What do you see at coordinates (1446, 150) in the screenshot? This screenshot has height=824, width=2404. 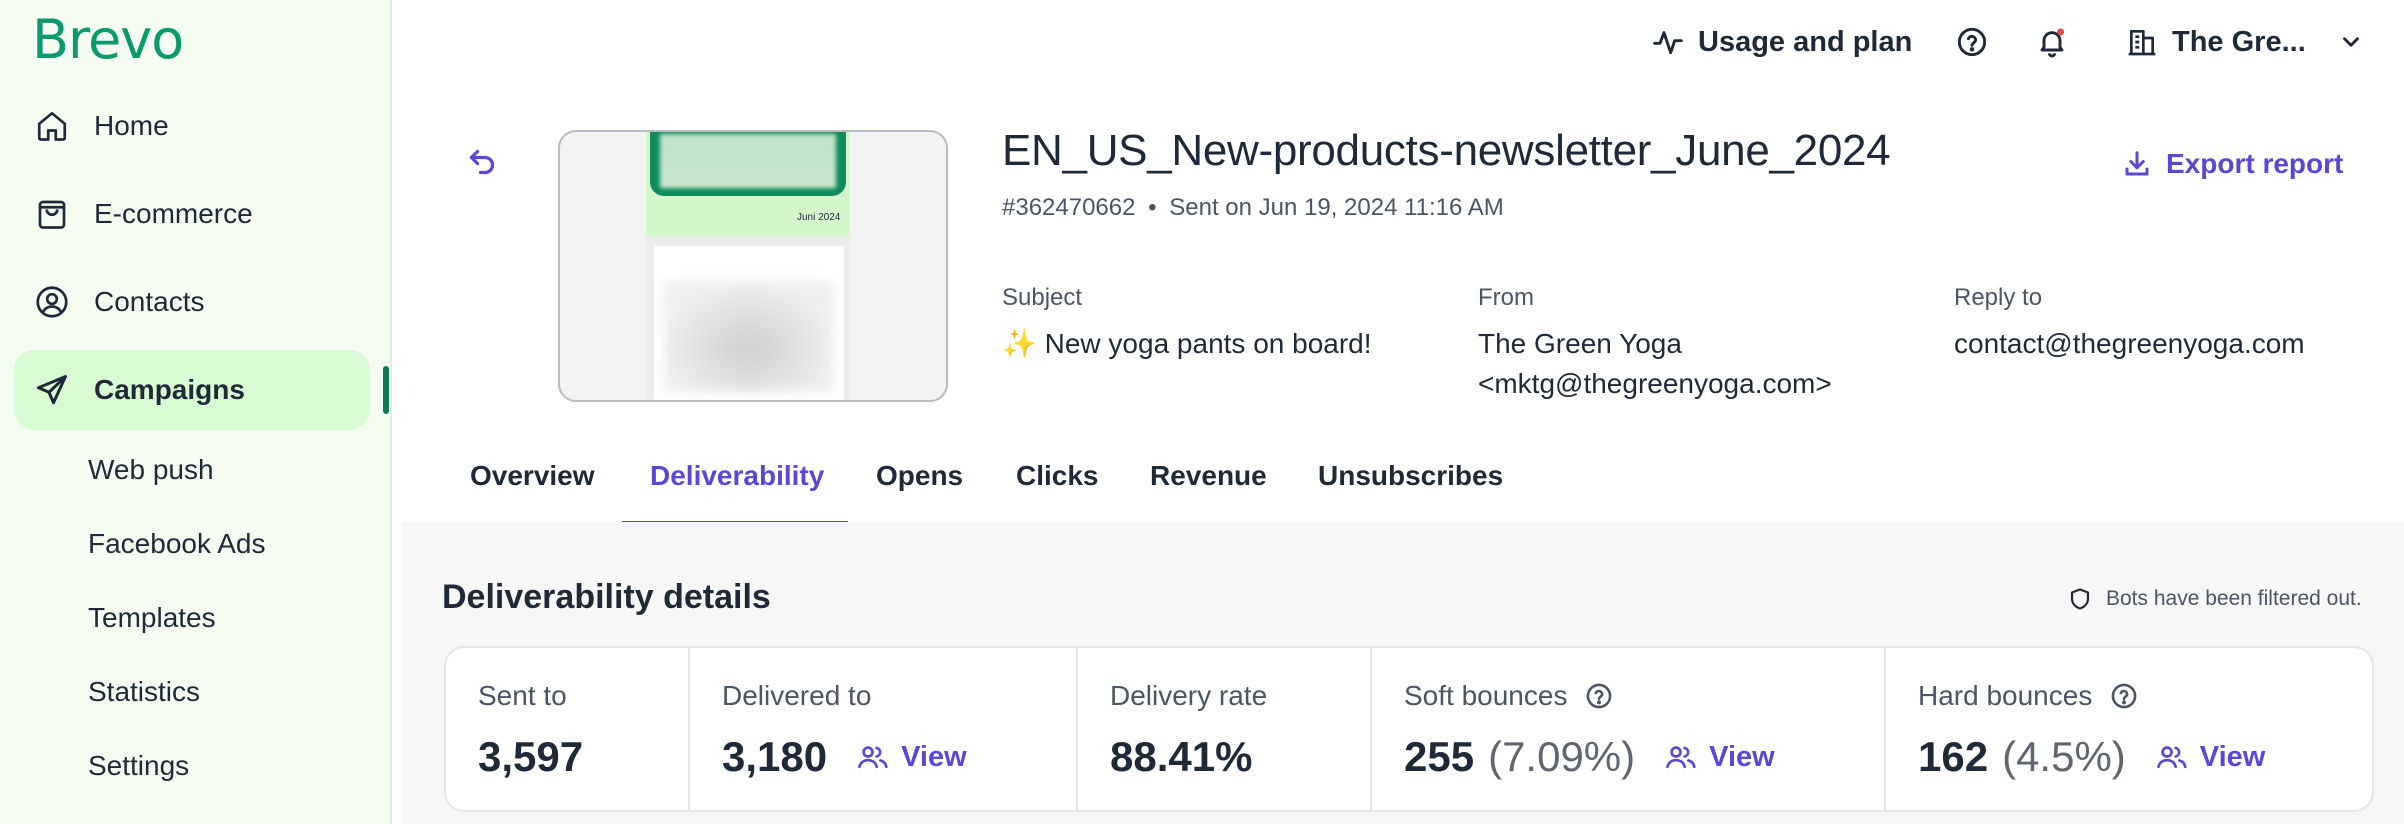 I see `campaign-title: EN_US_New-products-newsletter_June_2024` at bounding box center [1446, 150].